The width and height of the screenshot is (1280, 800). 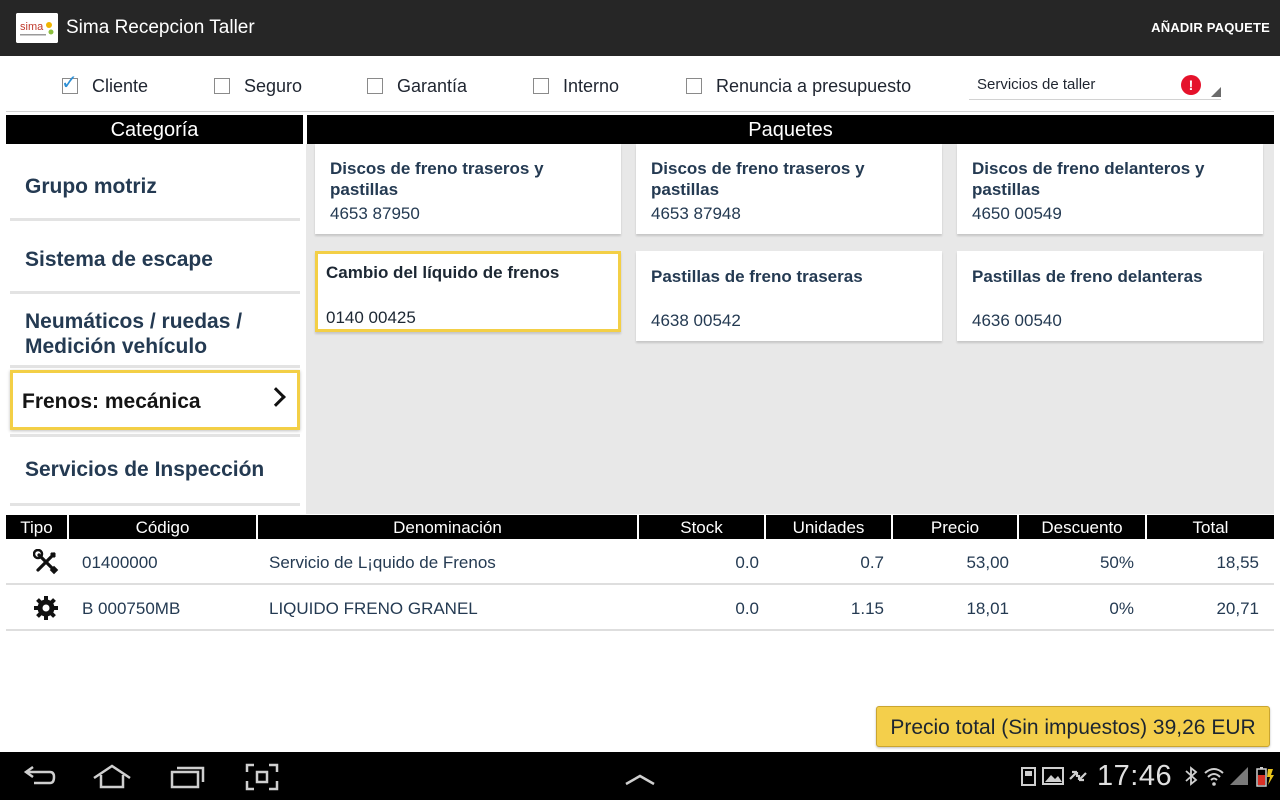 What do you see at coordinates (1116, 562) in the screenshot?
I see `row-discount: 50%` at bounding box center [1116, 562].